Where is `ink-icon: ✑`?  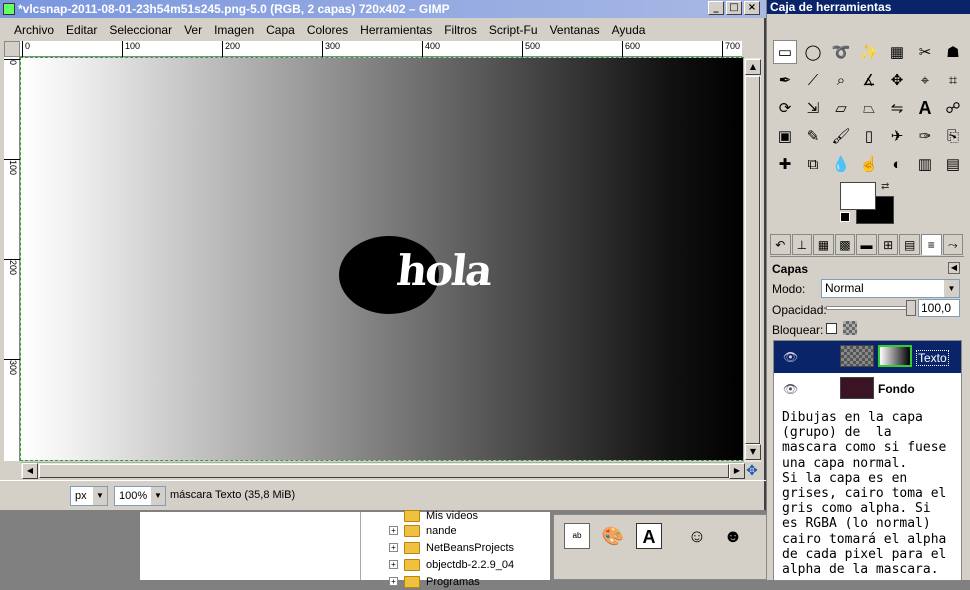
ink-icon: ✑ is located at coordinates (925, 136).